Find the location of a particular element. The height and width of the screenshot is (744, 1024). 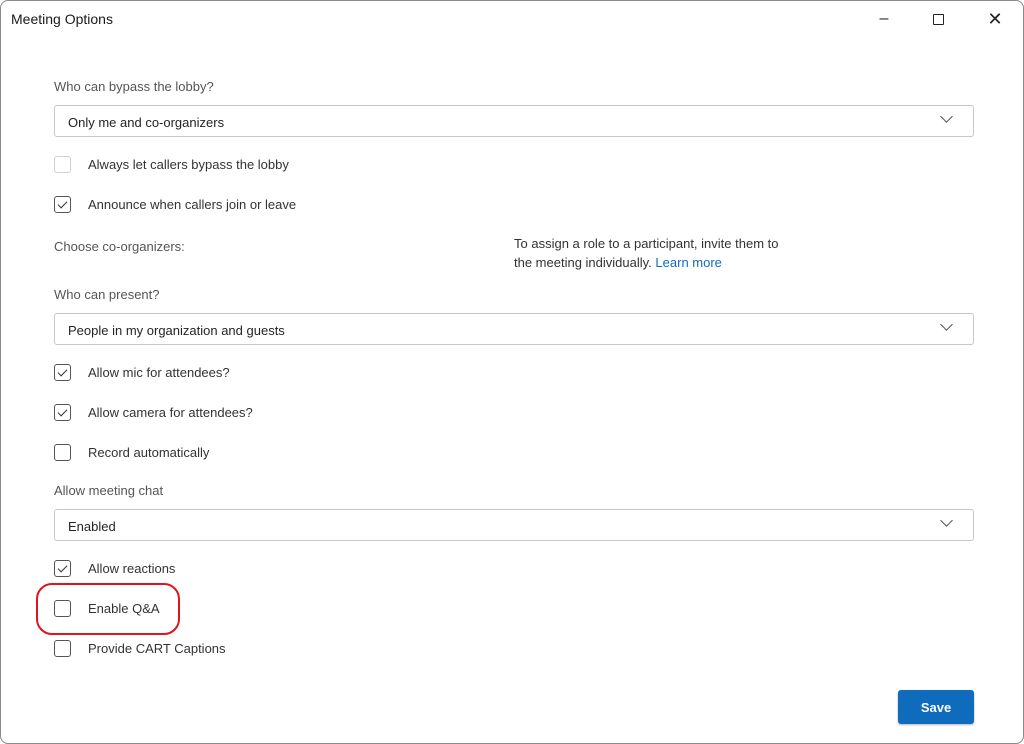

checkbox-label: Allow camera for attendees? is located at coordinates (170, 412).